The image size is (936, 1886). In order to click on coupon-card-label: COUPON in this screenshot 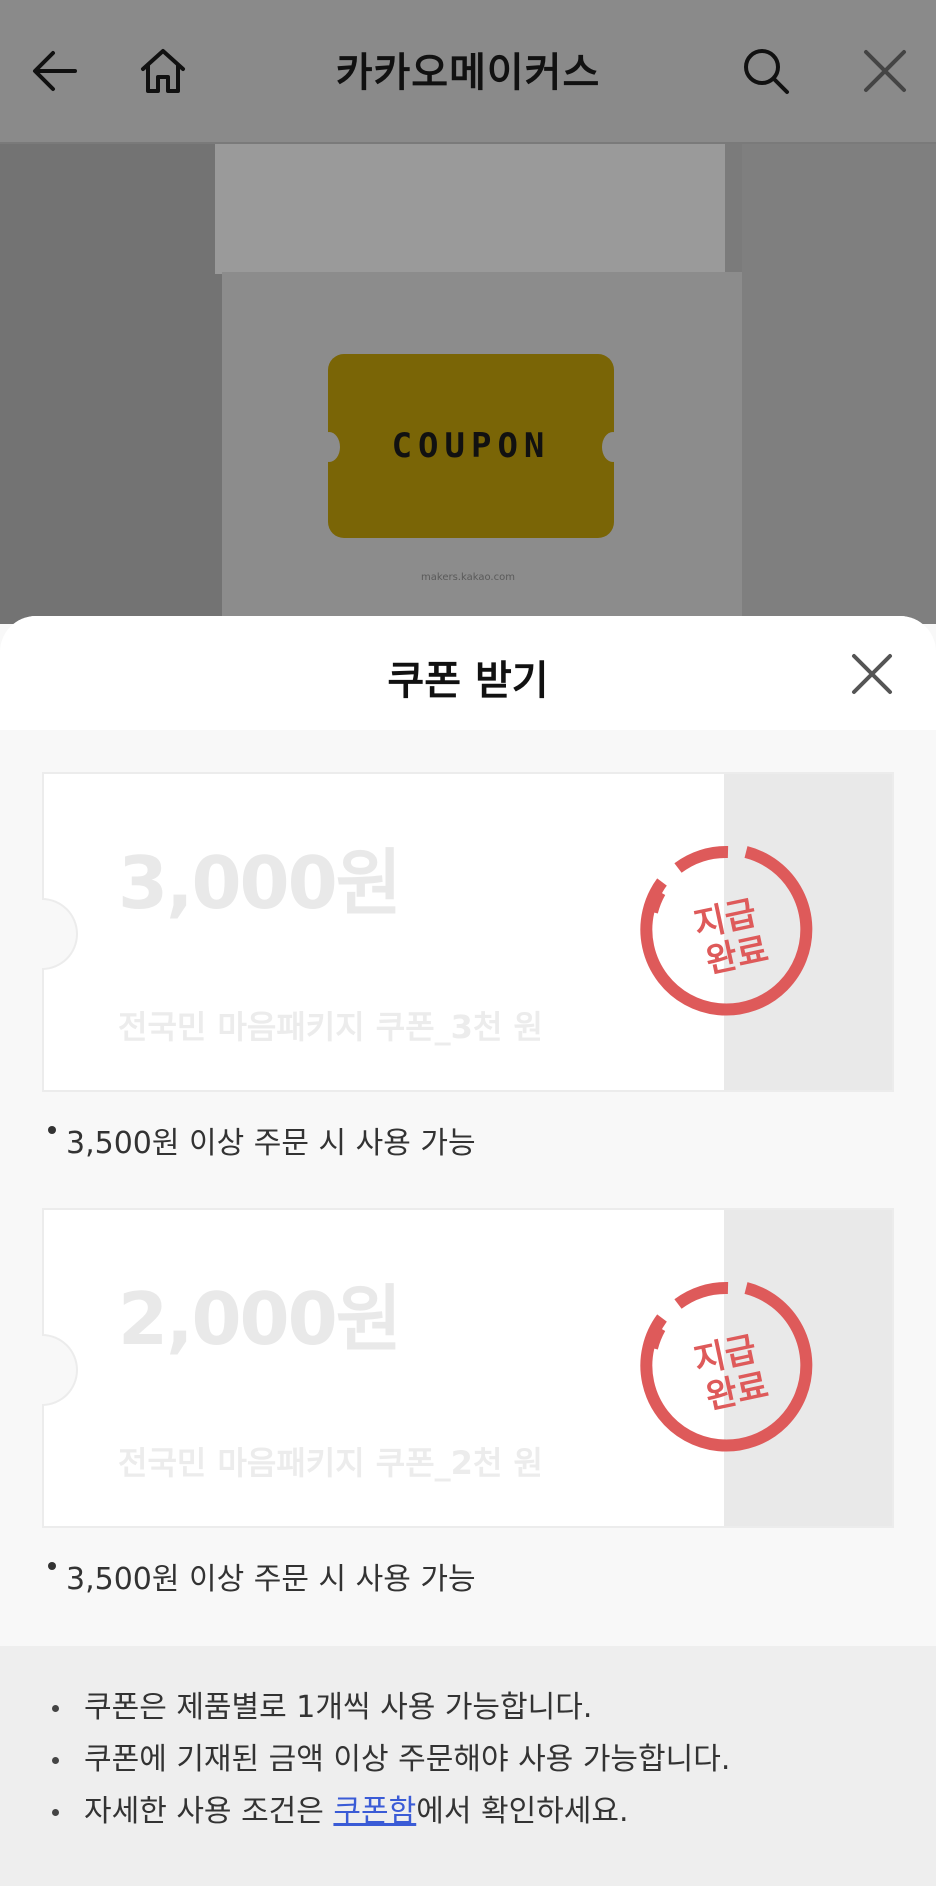, I will do `click(471, 446)`.